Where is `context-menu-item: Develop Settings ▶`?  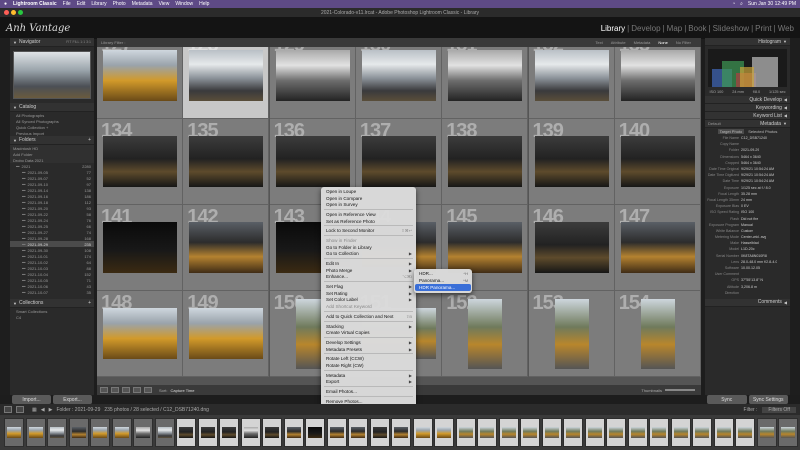
context-menu-item: Develop Settings ▶ is located at coordinates (368, 342).